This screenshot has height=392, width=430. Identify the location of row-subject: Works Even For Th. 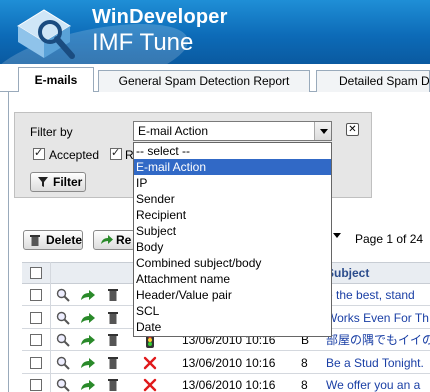
(378, 318).